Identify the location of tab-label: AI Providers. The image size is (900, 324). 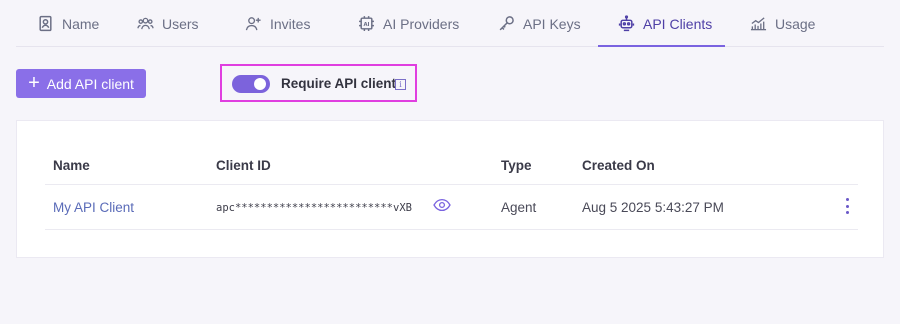
(421, 23).